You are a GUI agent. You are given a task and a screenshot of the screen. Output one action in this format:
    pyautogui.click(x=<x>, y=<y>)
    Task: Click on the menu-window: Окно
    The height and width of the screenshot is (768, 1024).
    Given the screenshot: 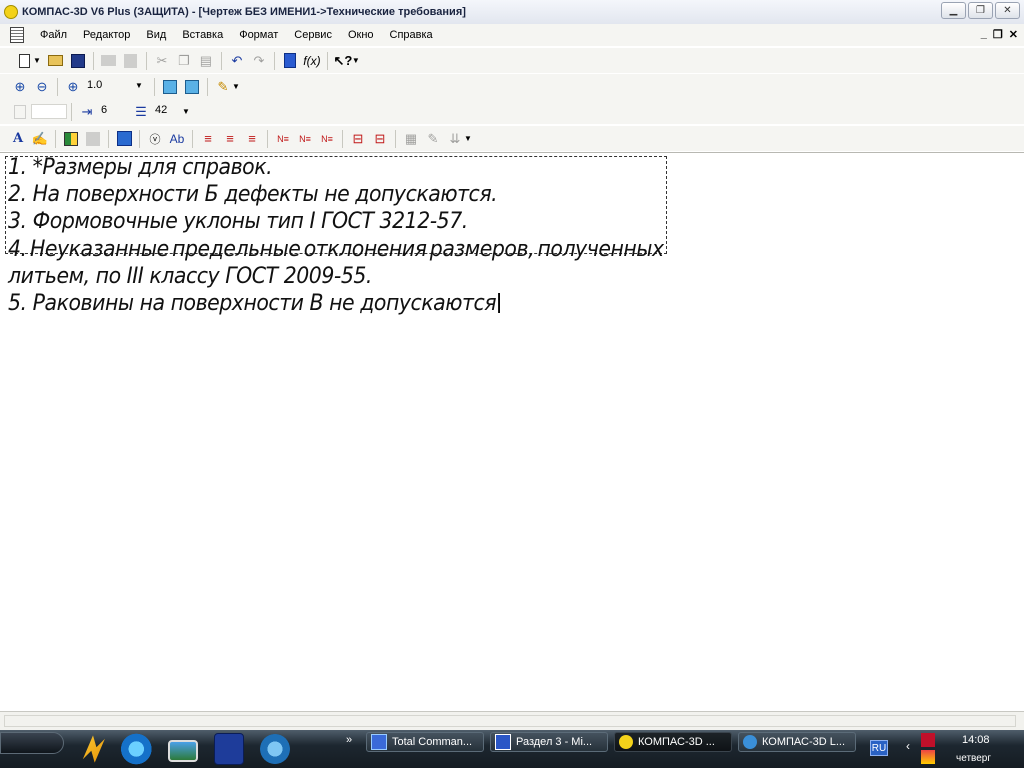 What is the action you would take?
    pyautogui.click(x=361, y=35)
    